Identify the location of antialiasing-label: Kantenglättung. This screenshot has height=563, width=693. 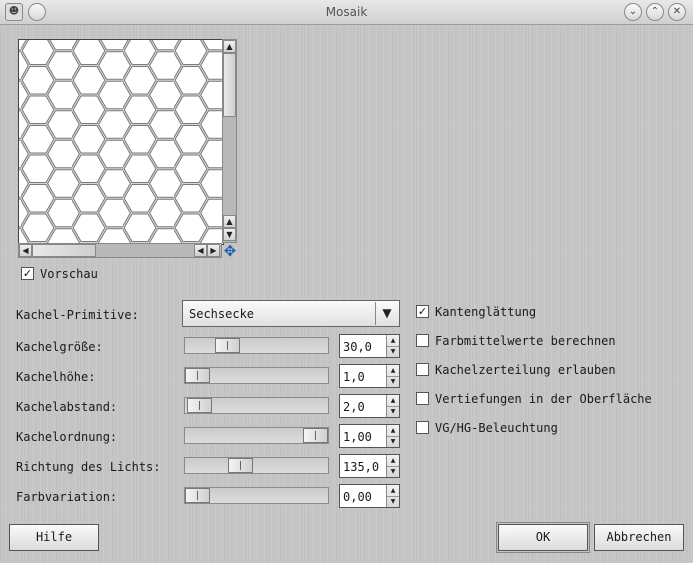
(485, 312).